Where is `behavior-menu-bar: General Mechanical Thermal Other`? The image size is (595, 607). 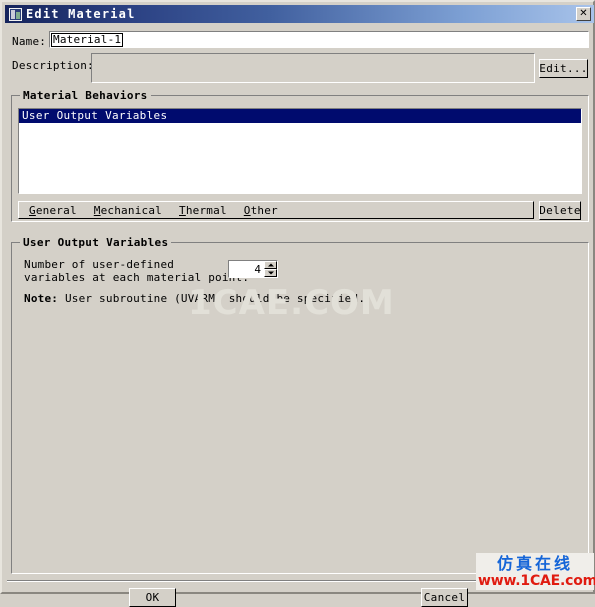
behavior-menu-bar: General Mechanical Thermal Other is located at coordinates (276, 210).